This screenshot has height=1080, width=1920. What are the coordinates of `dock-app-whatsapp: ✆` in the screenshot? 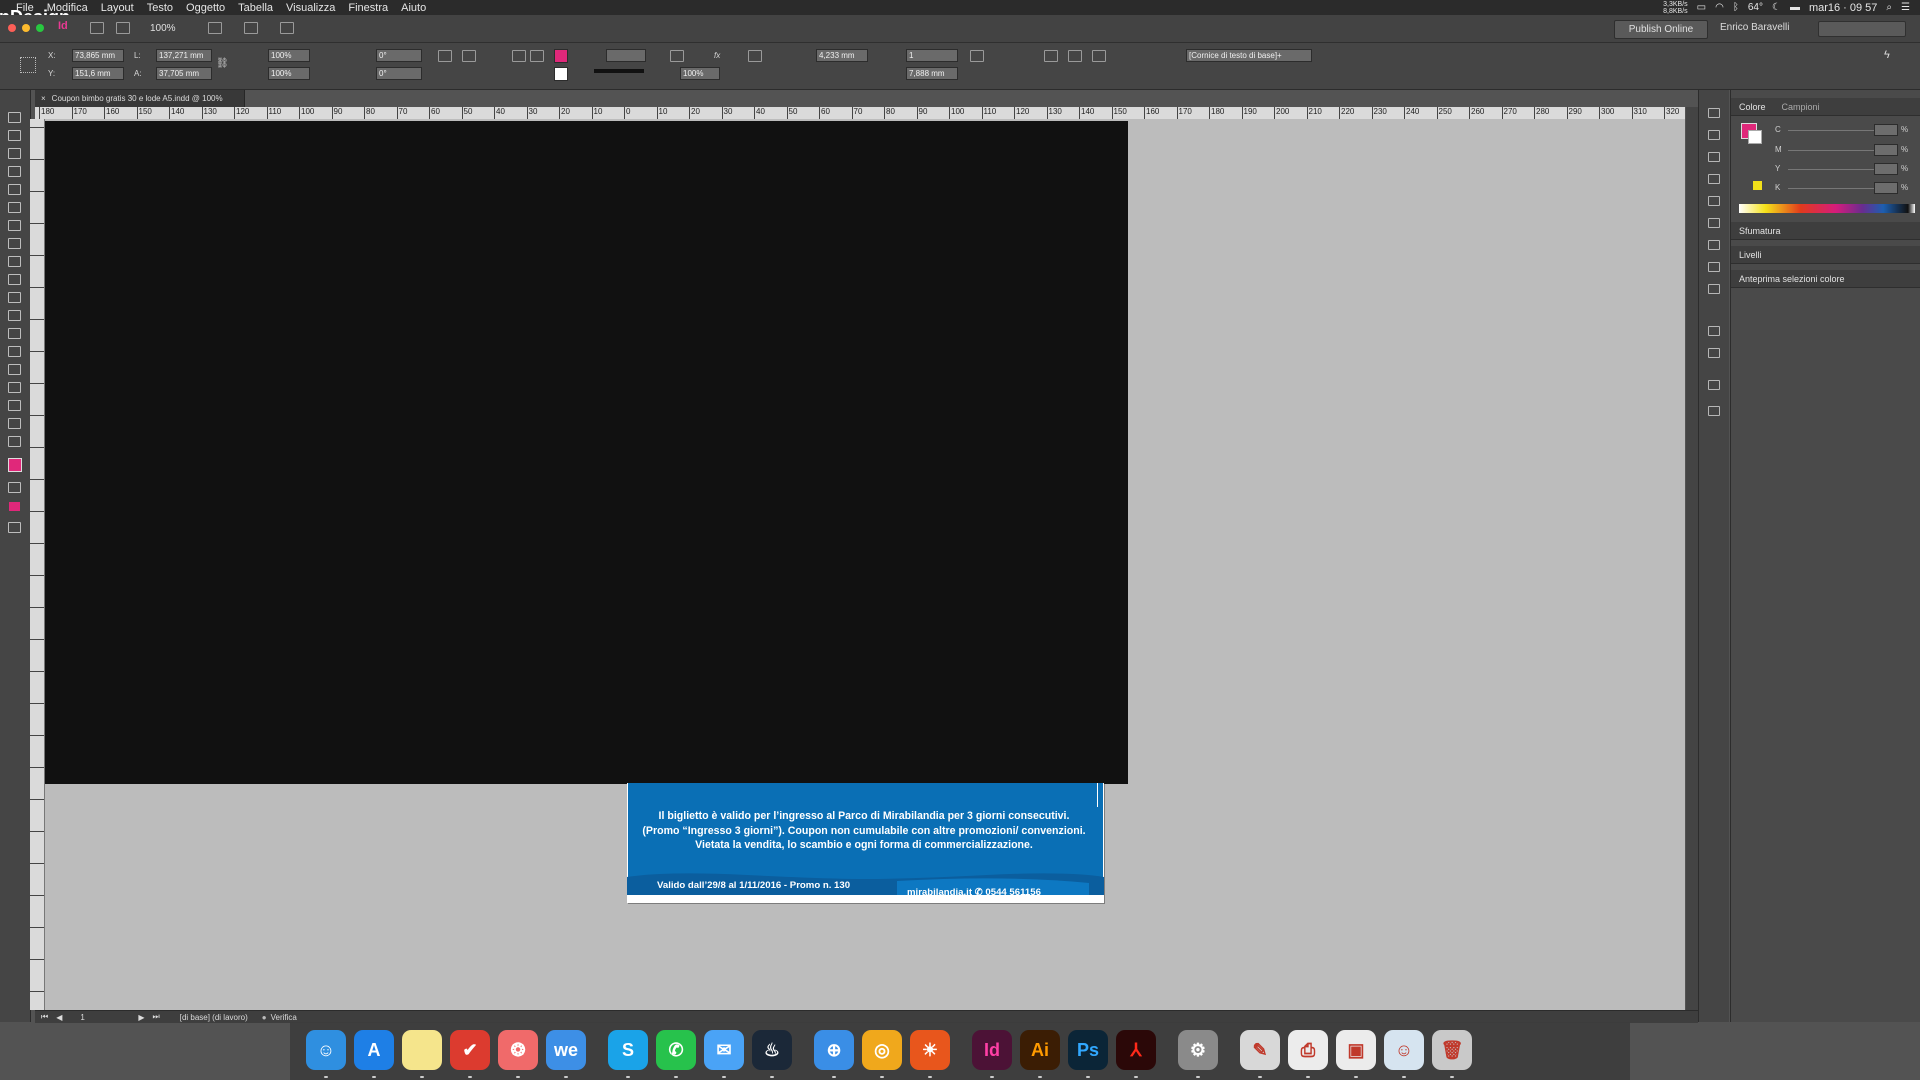 It's located at (676, 1050).